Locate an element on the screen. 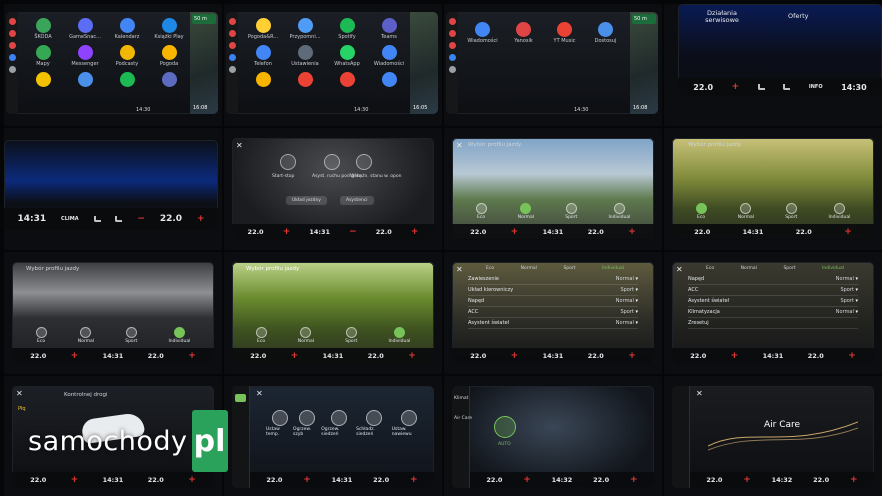 This screenshot has width=882, height=496. app-tile: Yanosik is located at coordinates (523, 33).